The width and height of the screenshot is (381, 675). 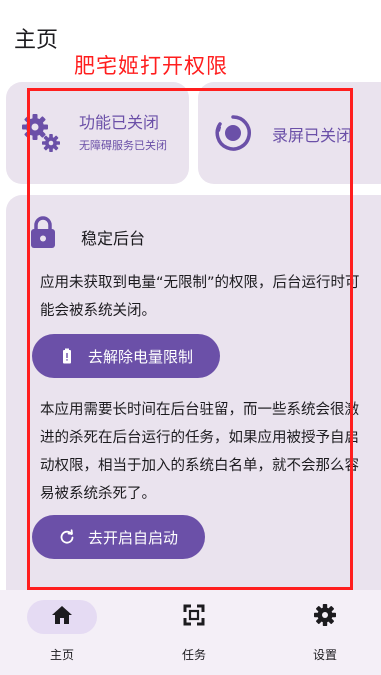 What do you see at coordinates (194, 617) in the screenshot?
I see `tasks-icon` at bounding box center [194, 617].